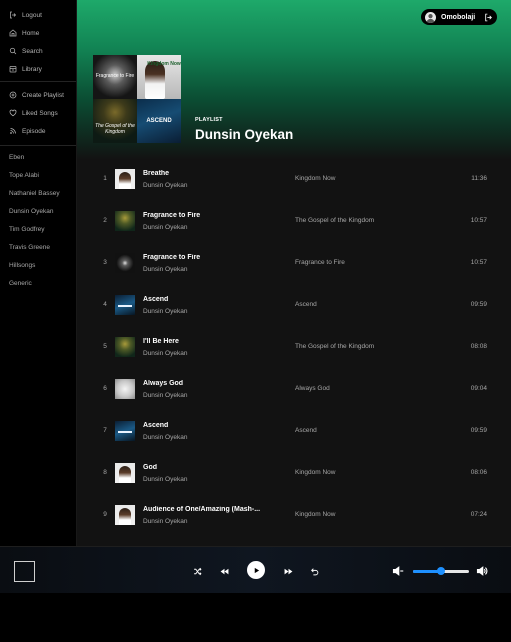 Image resolution: width=511 pixels, height=642 pixels. I want to click on sidebar-artist-item: Dunsin Oyekan, so click(38, 212).